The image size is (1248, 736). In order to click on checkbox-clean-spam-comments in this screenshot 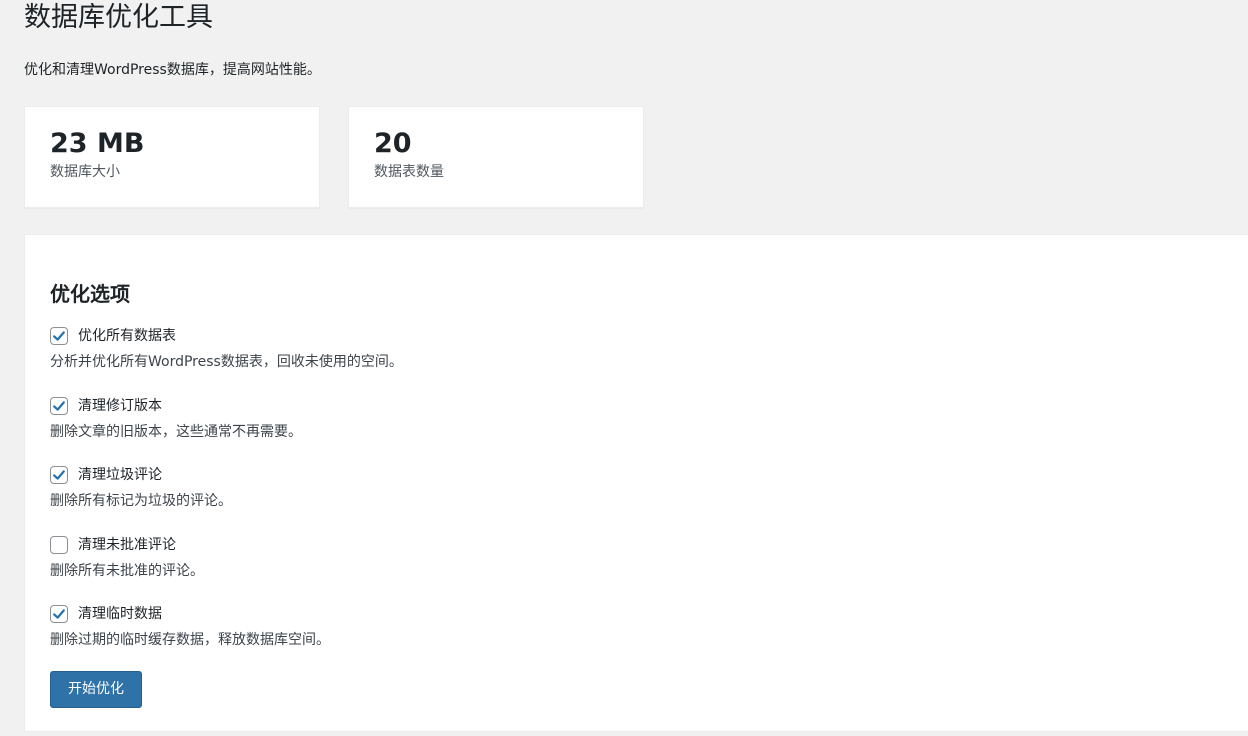, I will do `click(59, 475)`.